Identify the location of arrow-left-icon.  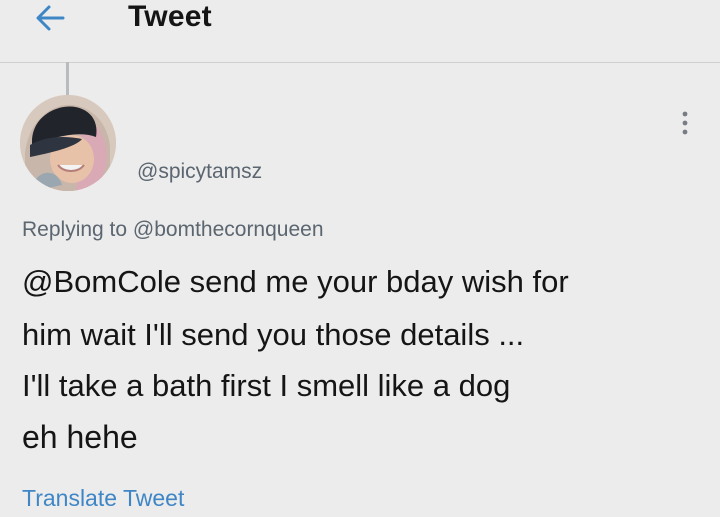
(50, 18).